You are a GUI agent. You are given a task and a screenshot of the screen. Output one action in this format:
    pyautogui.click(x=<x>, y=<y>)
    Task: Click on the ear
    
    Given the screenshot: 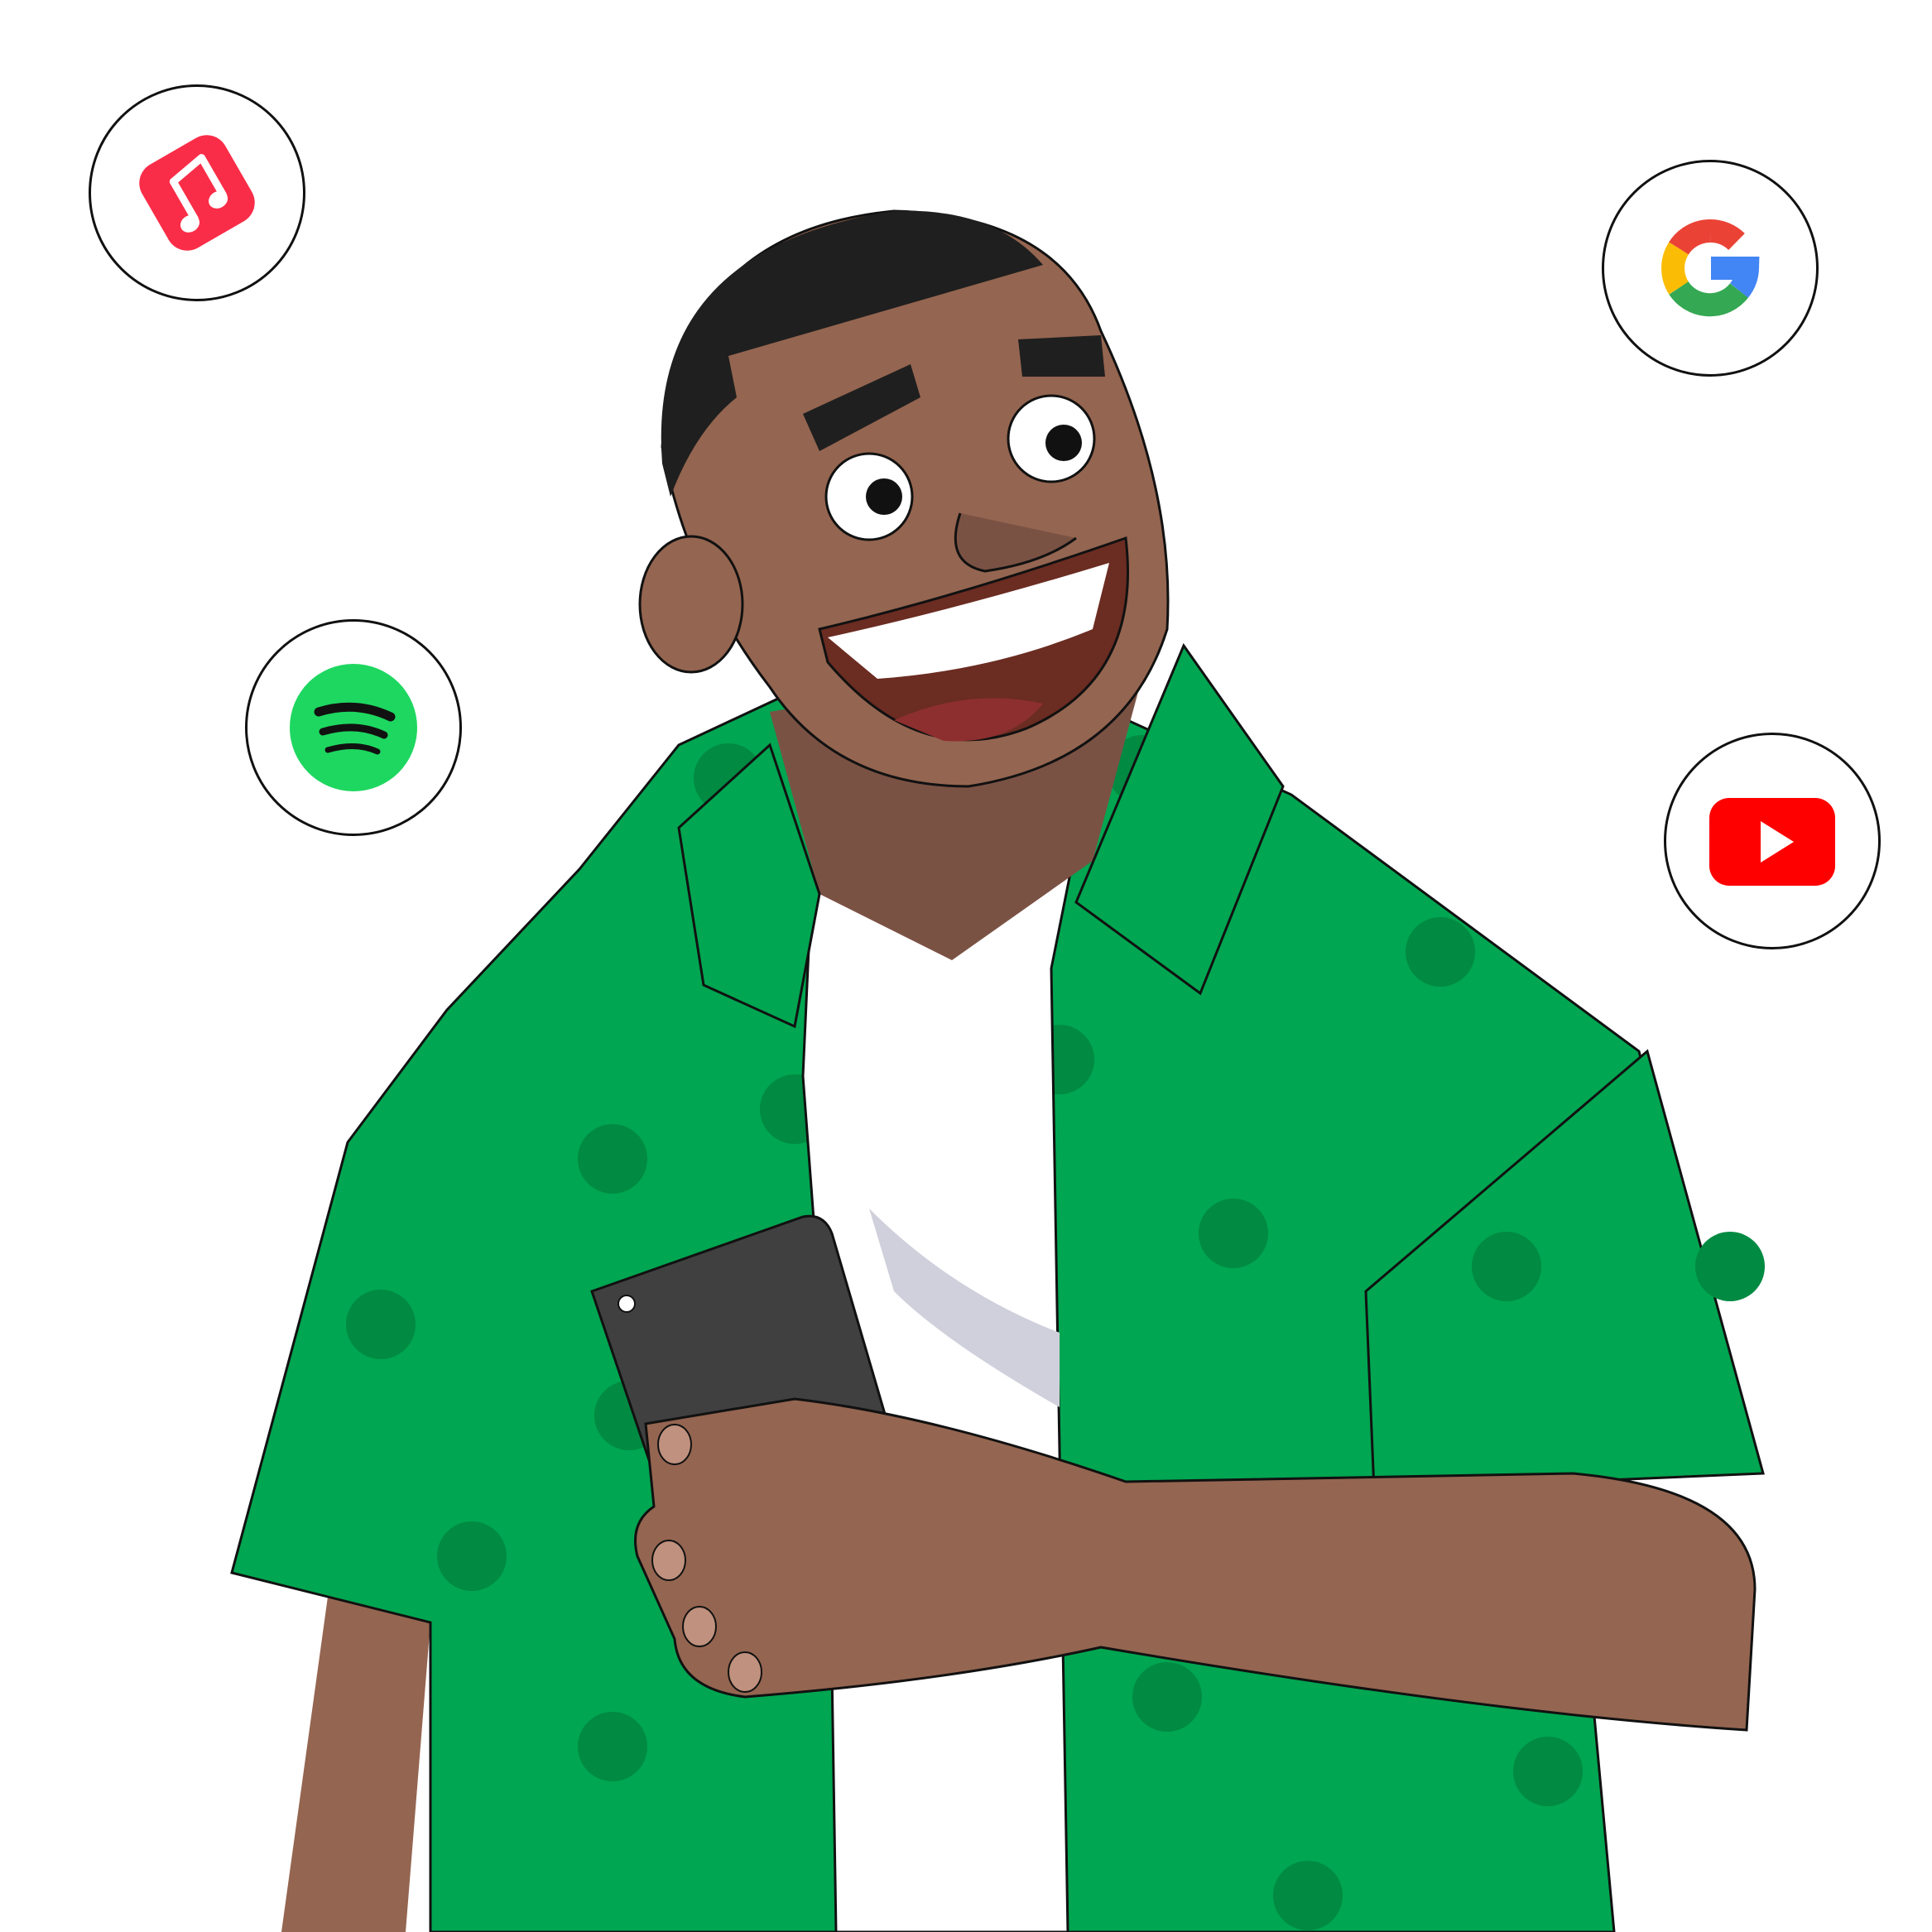 What is the action you would take?
    pyautogui.click(x=691, y=604)
    